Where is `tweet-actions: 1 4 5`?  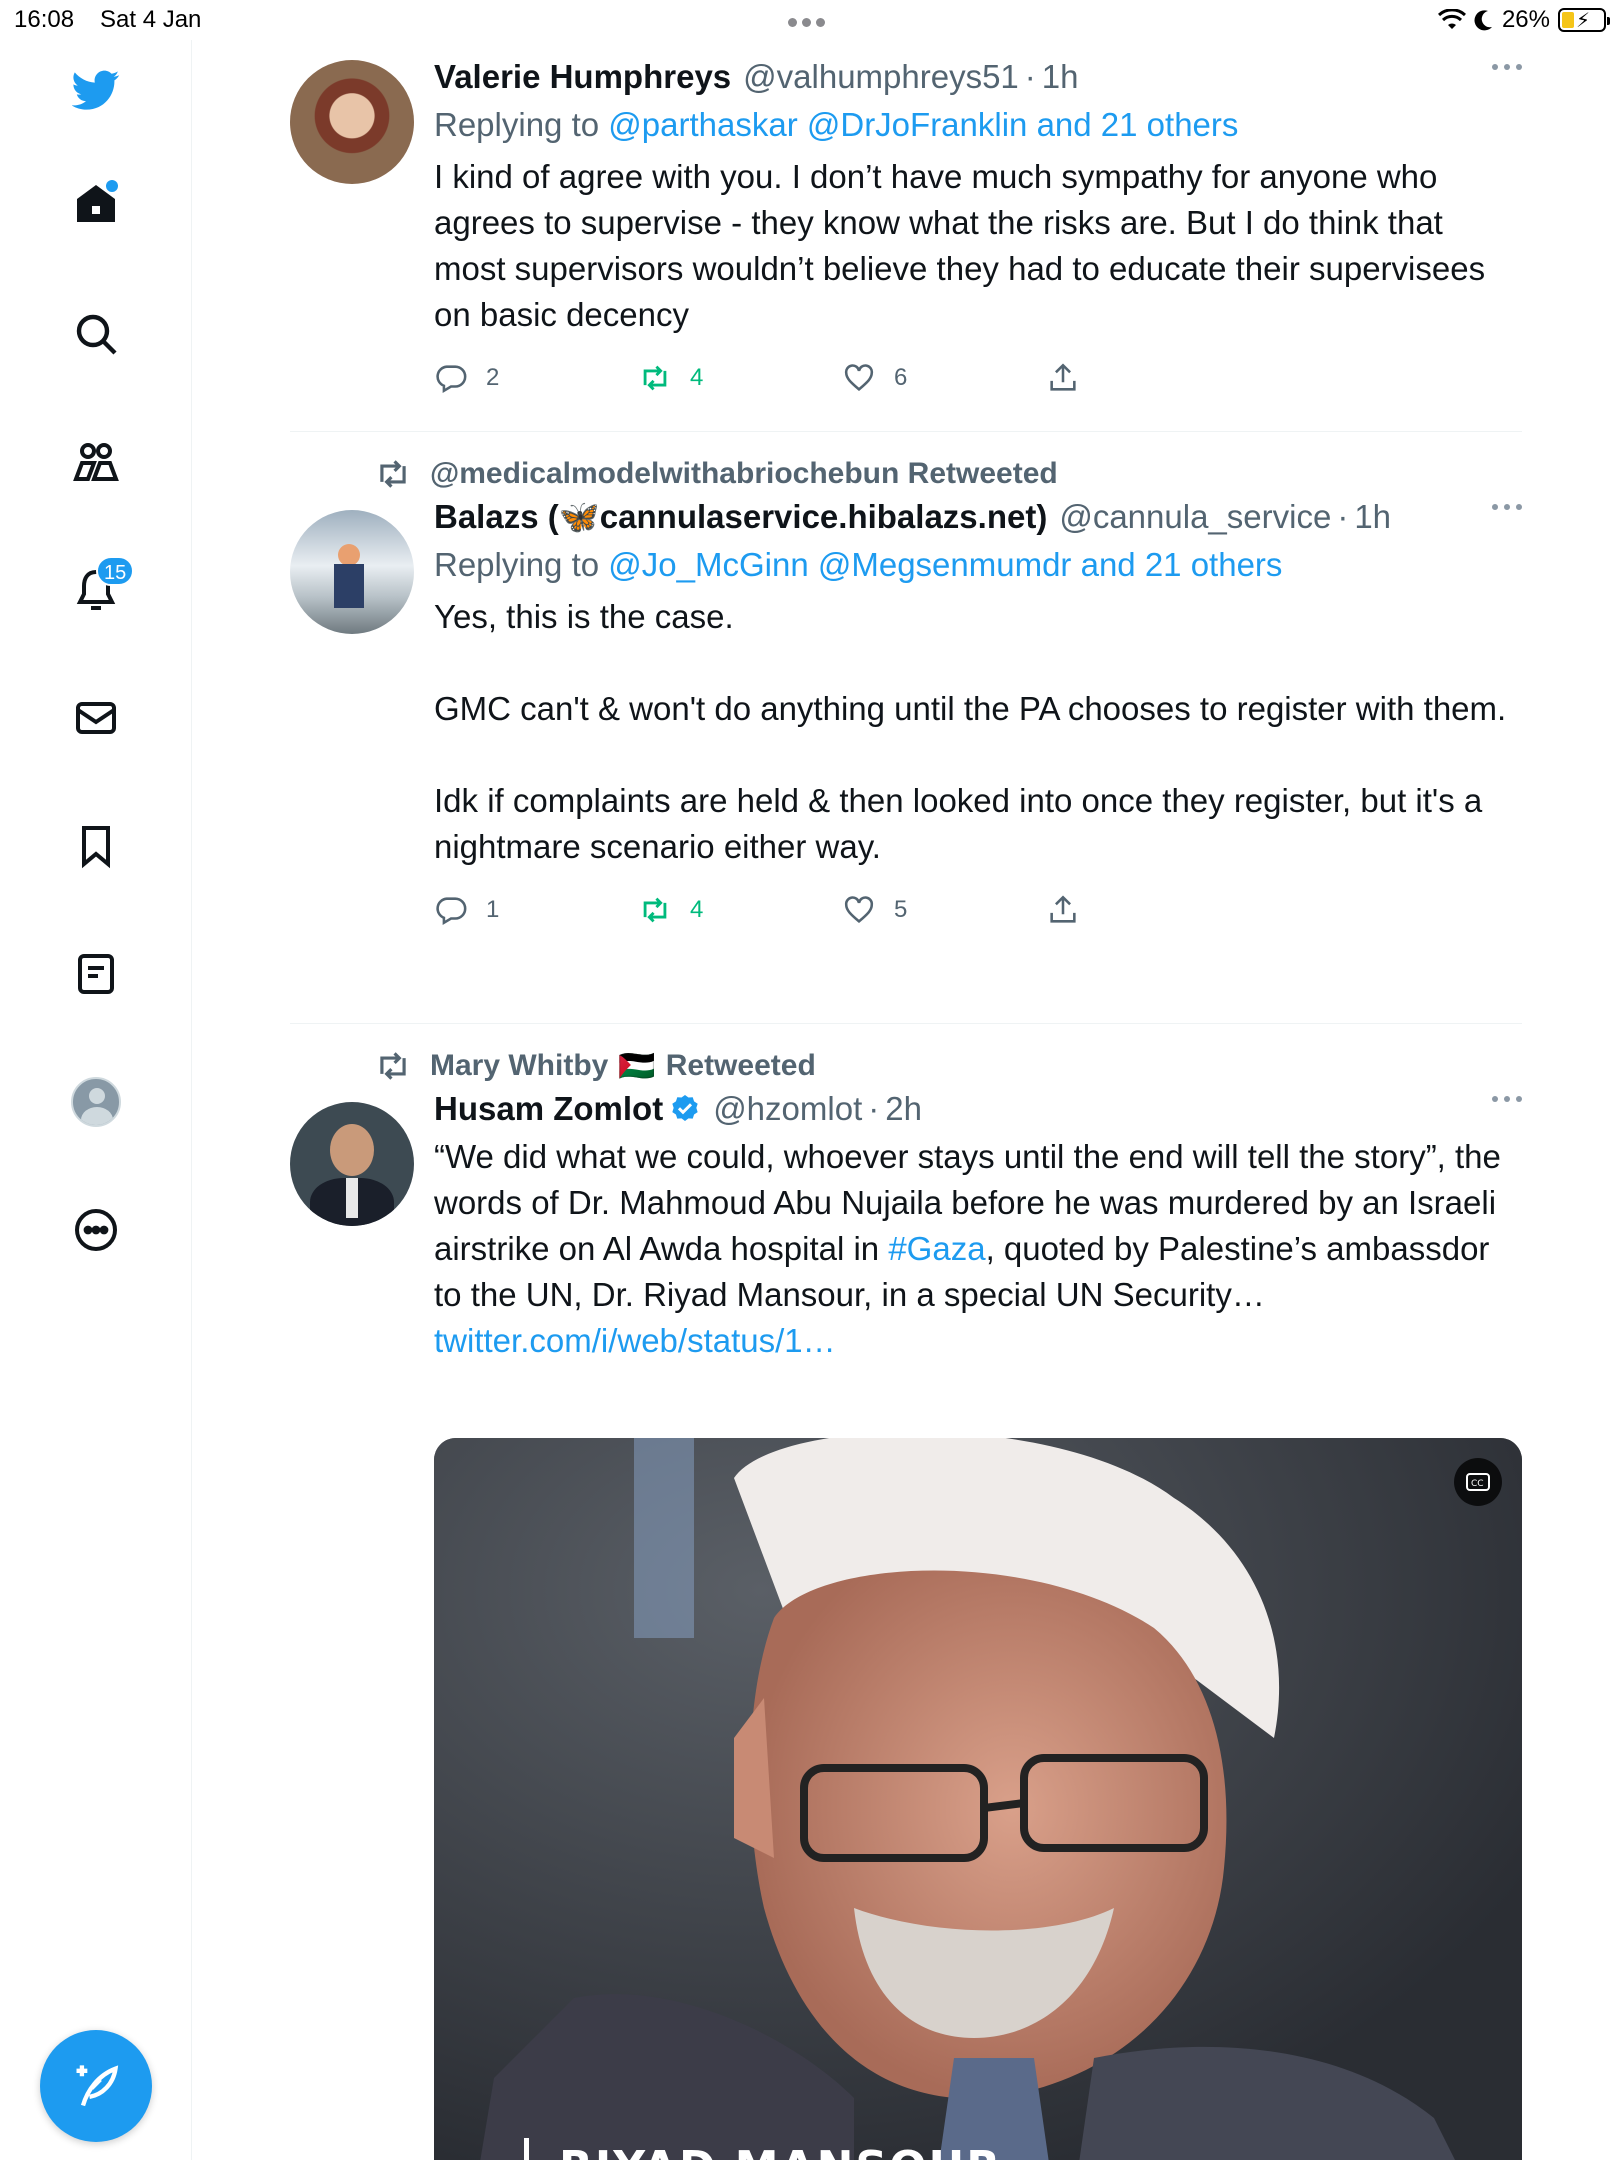 tweet-actions: 1 4 5 is located at coordinates (978, 910).